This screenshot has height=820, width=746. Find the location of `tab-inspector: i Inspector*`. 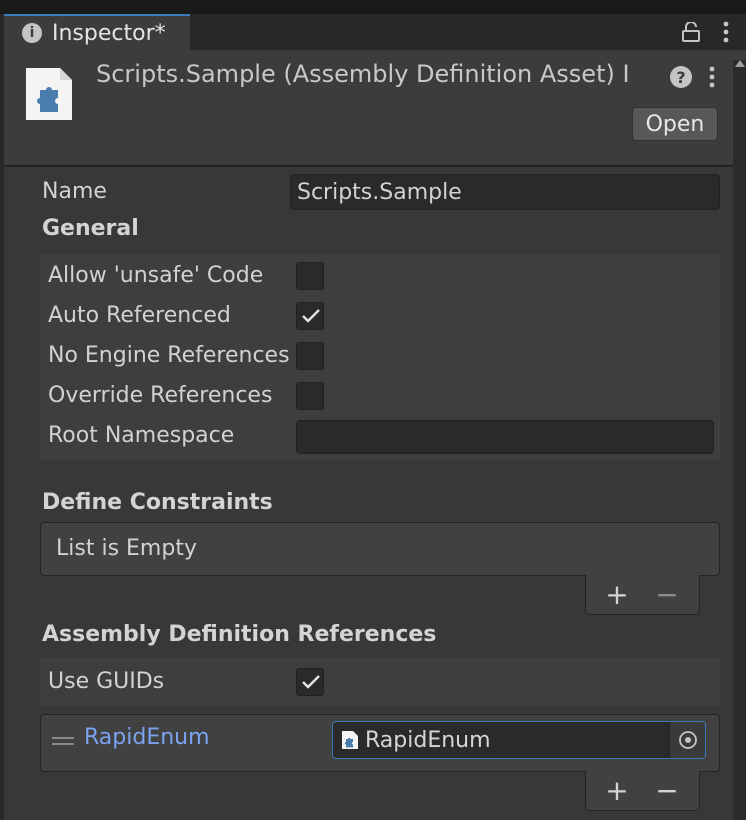

tab-inspector: i Inspector* is located at coordinates (97, 32).